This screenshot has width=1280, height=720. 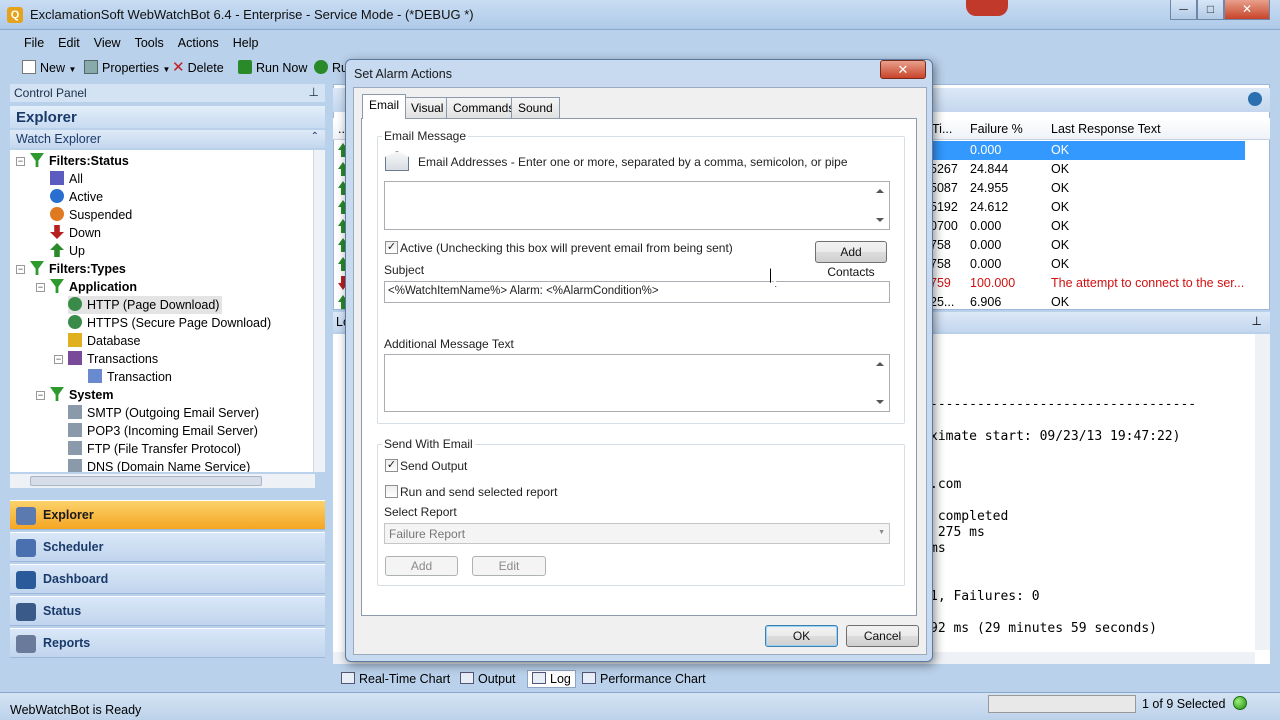 I want to click on record-indicator-icon, so click(x=987, y=8).